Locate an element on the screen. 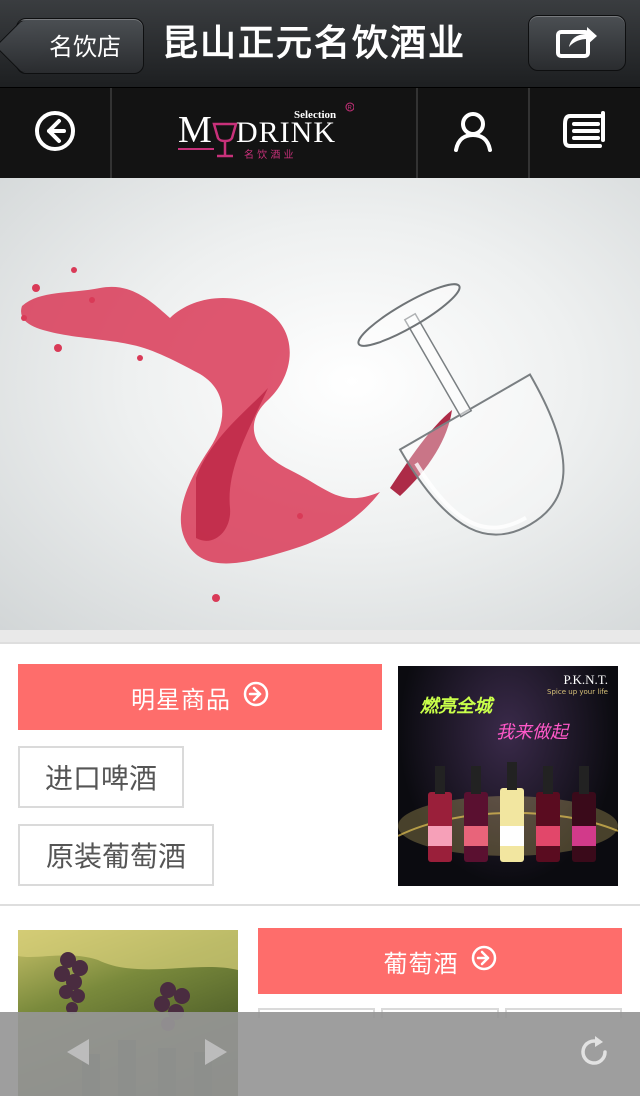 The height and width of the screenshot is (1096, 640). wine-button: 葡萄酒 is located at coordinates (440, 961).